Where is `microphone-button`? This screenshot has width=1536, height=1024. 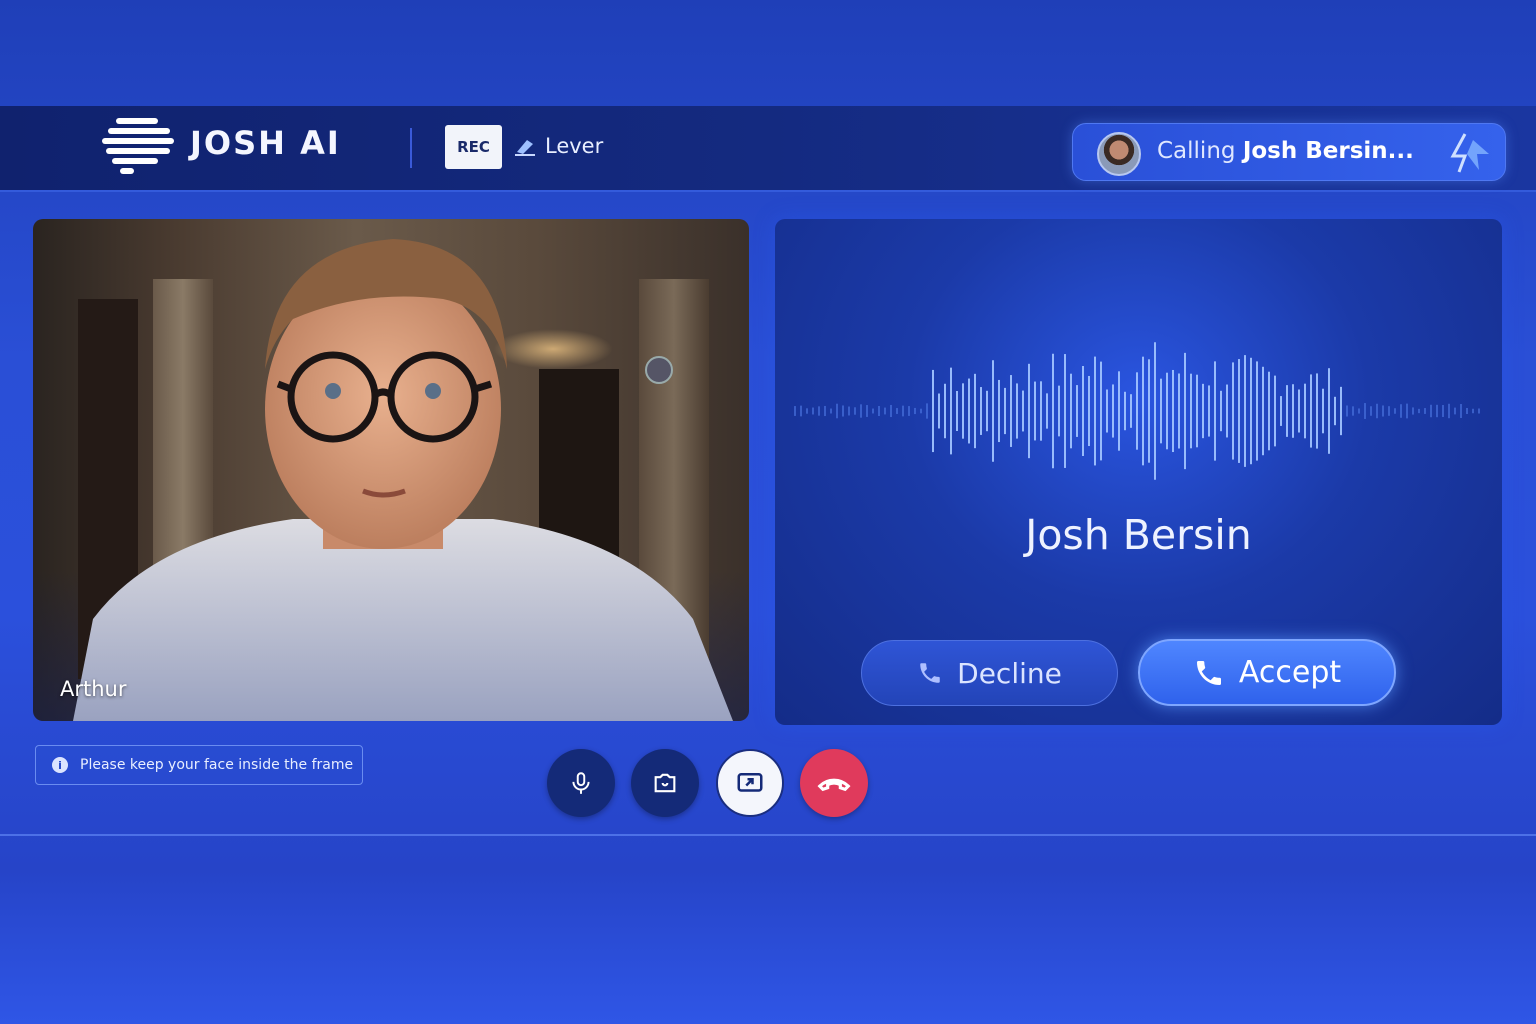 microphone-button is located at coordinates (581, 783).